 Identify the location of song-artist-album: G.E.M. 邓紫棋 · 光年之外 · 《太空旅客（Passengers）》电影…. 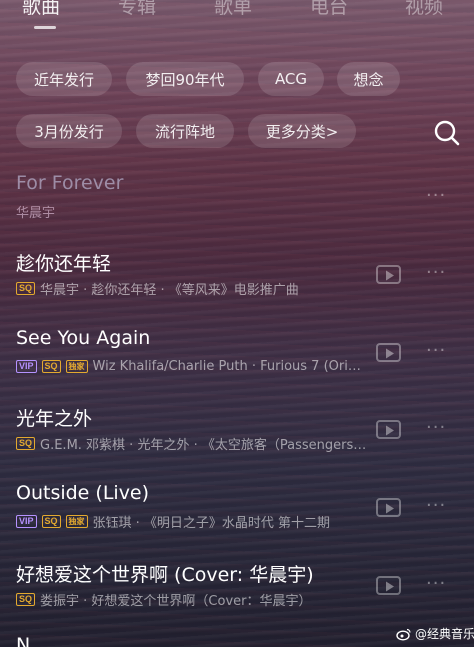
(204, 445).